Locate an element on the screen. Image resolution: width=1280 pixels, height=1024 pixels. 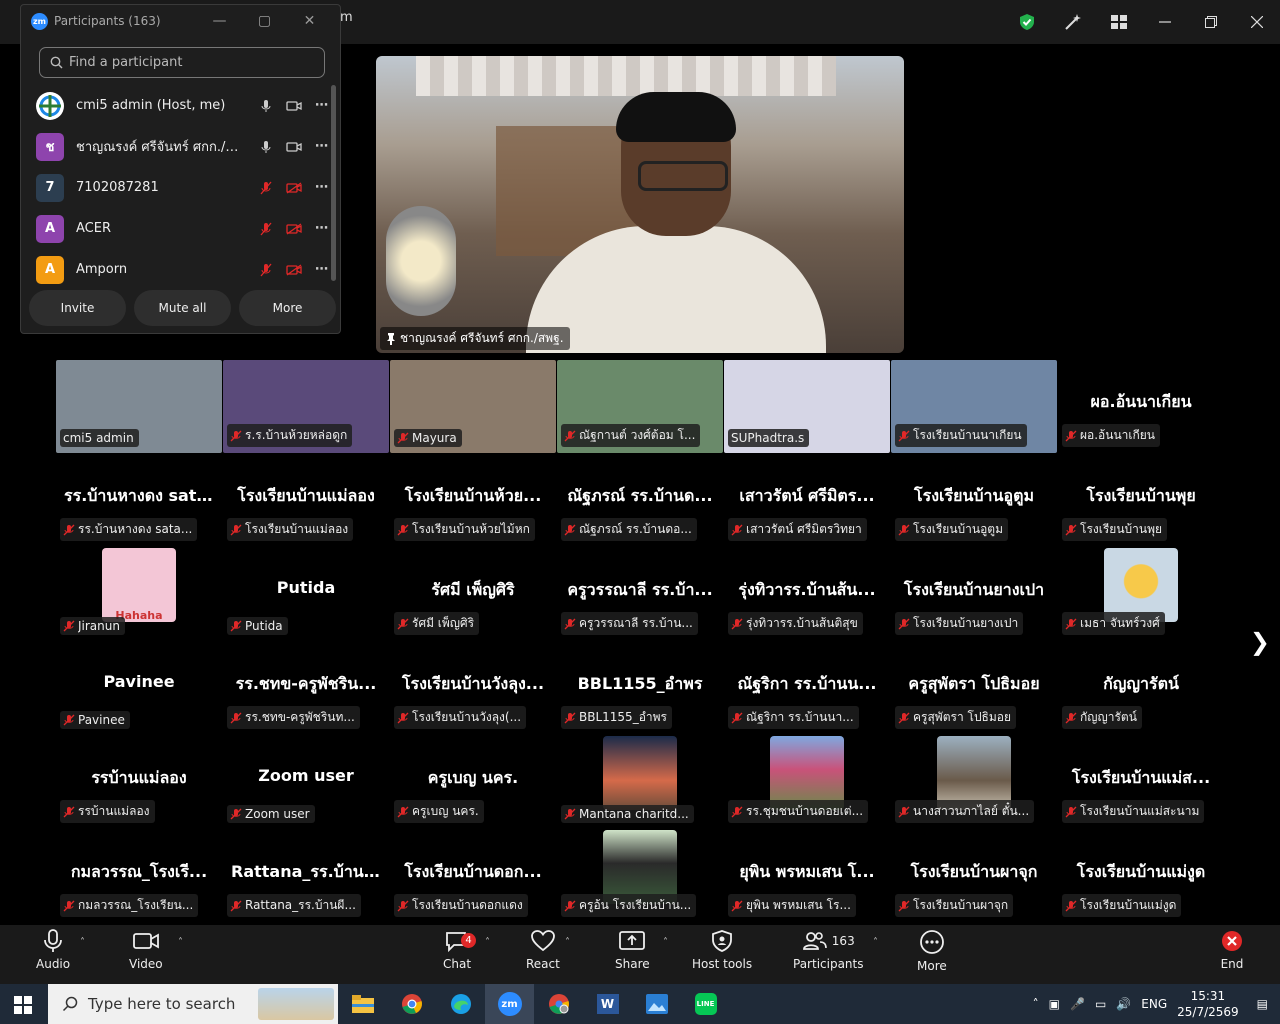
edge-icon is located at coordinates (460, 1004).